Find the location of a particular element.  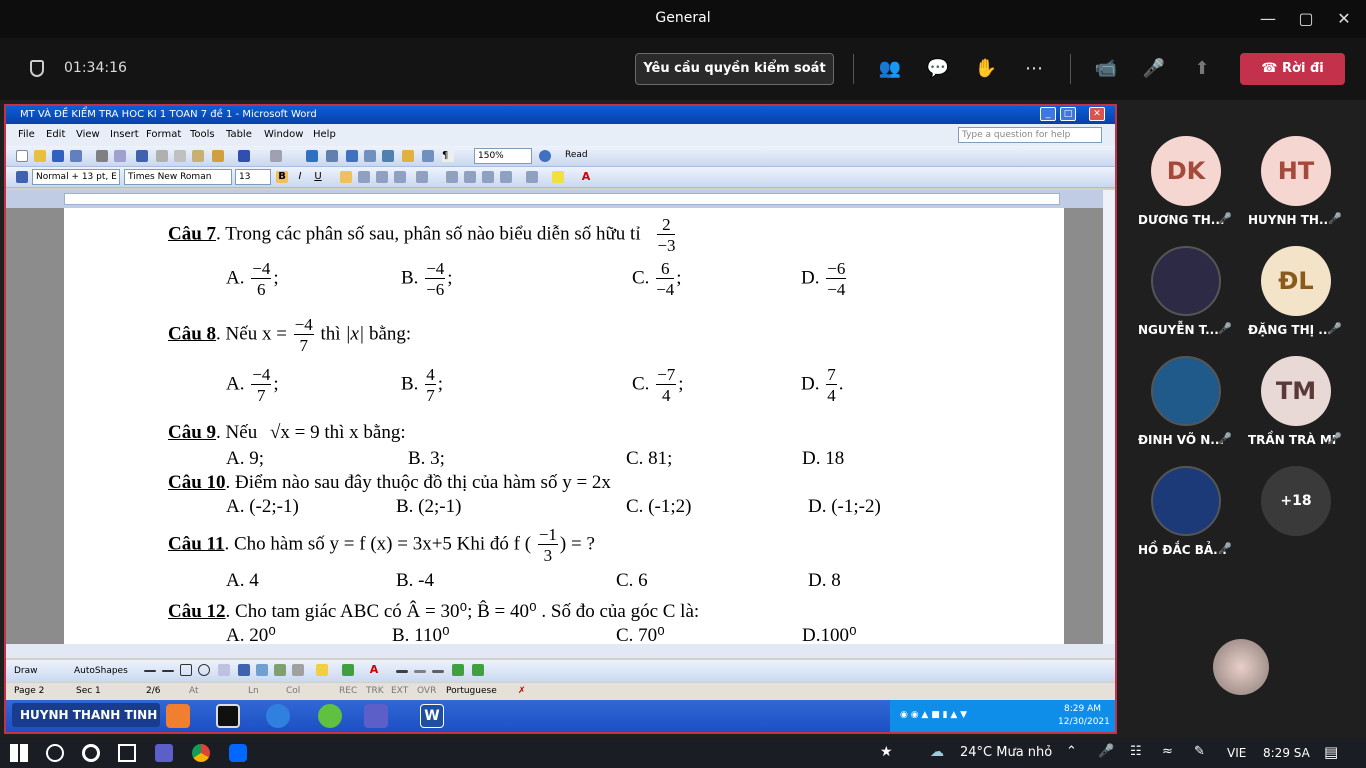

show-hide-icon: ¶ is located at coordinates (448, 156).